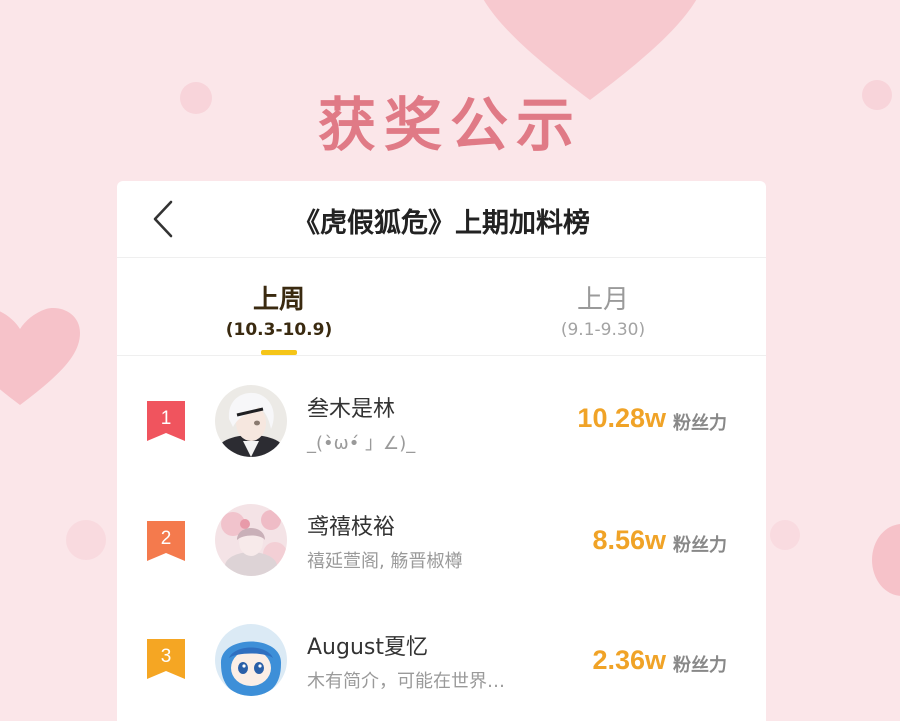 This screenshot has height=721, width=900. I want to click on fan-power-score: 10.28w, so click(621, 418).